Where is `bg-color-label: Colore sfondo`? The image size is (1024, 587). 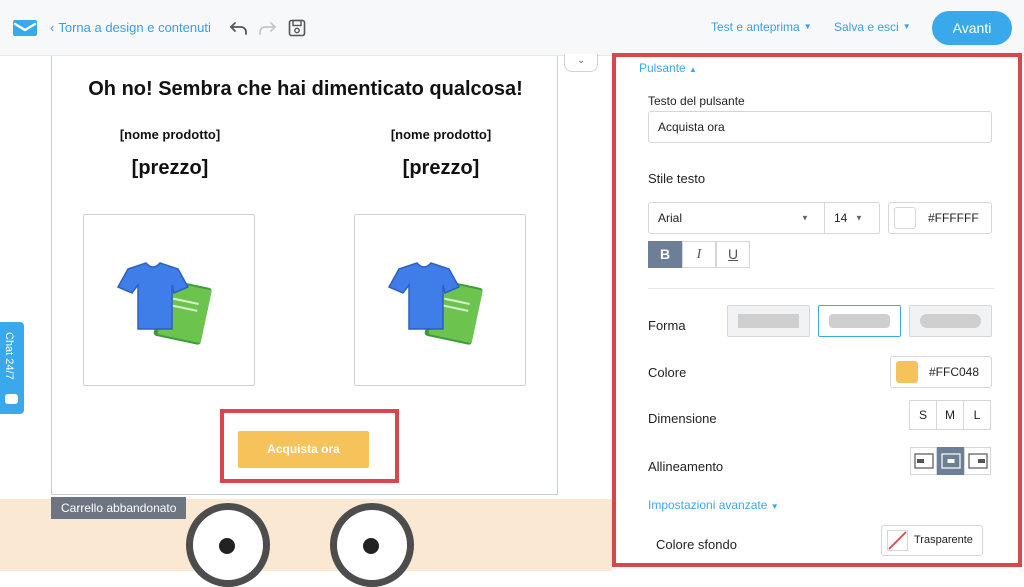 bg-color-label: Colore sfondo is located at coordinates (696, 544).